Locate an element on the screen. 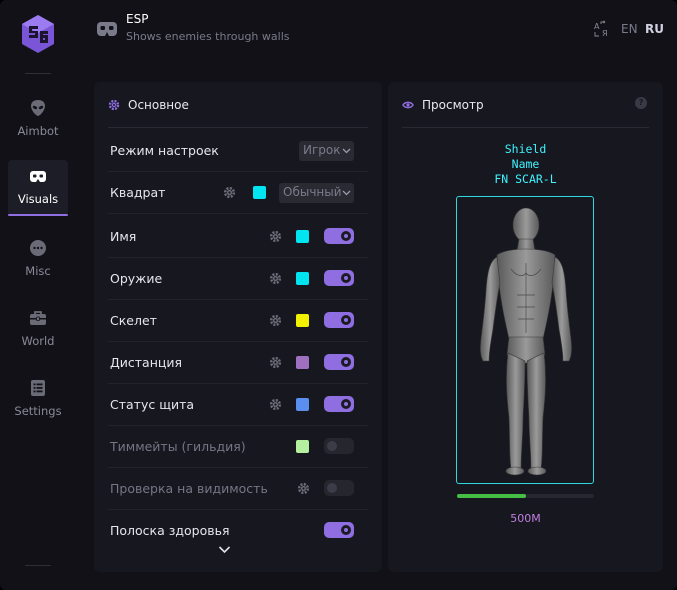 This screenshot has height=590, width=677. esp-label-shield: Shield is located at coordinates (525, 149).